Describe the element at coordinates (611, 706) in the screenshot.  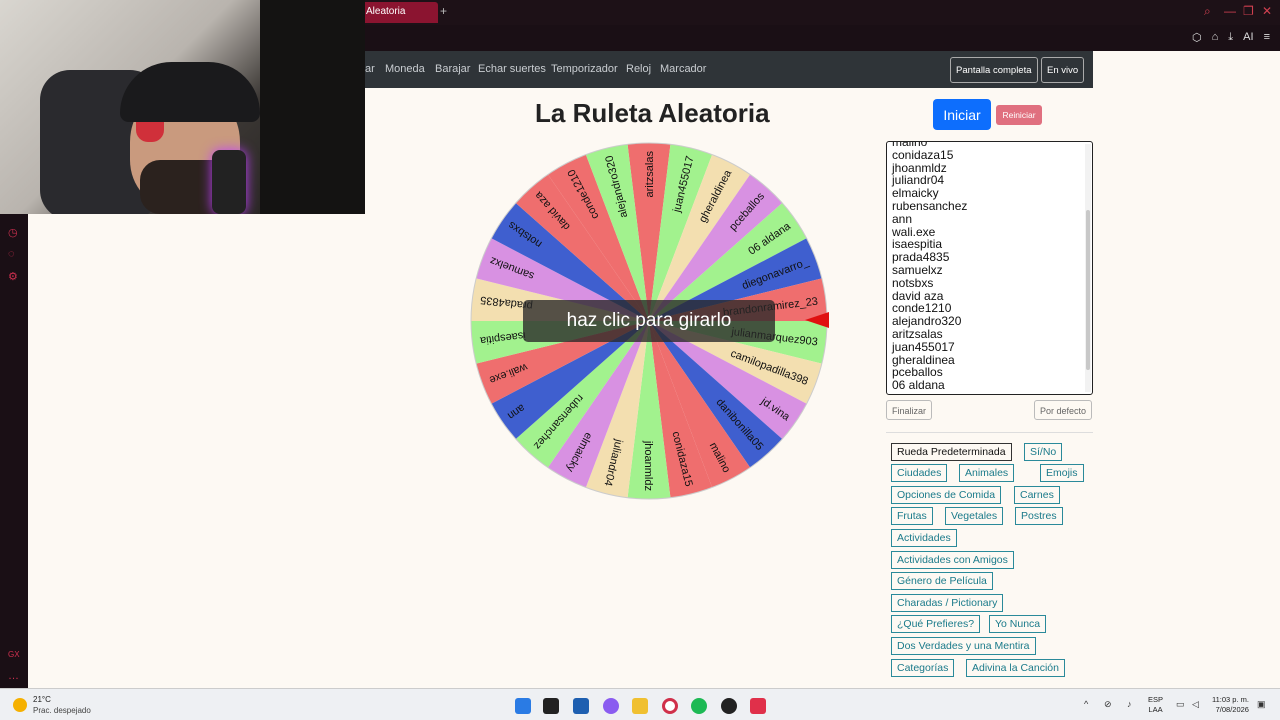
I see `copilot-icon` at that location.